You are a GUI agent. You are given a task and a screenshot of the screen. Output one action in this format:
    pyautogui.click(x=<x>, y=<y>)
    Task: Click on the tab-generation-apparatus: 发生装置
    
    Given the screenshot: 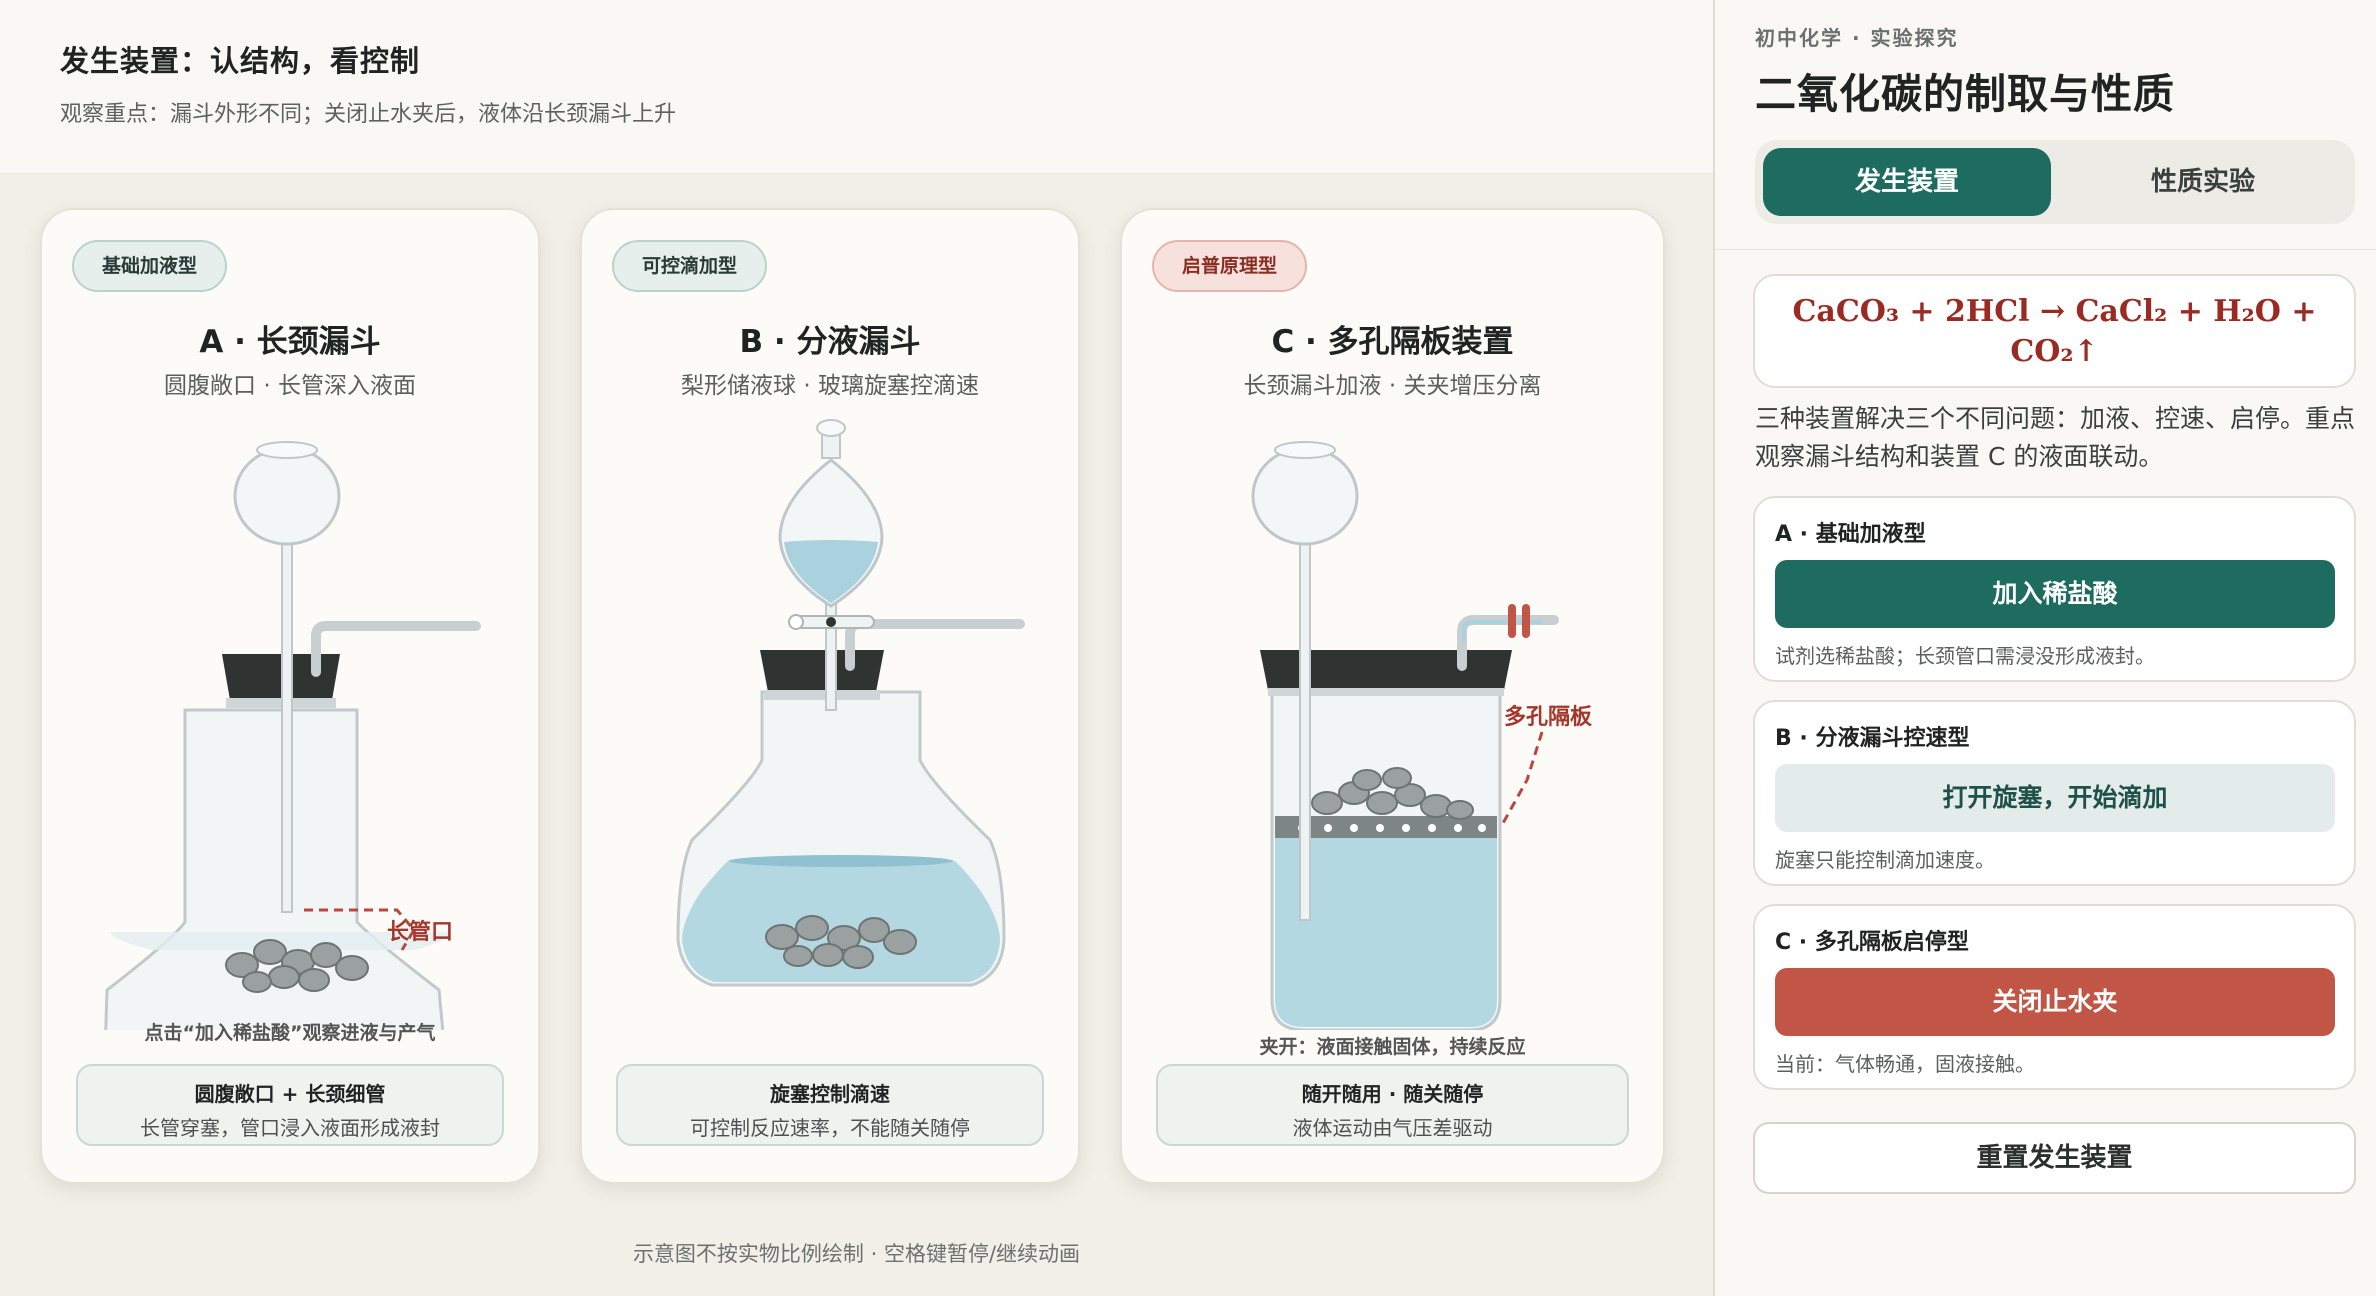 What is the action you would take?
    pyautogui.click(x=1907, y=182)
    